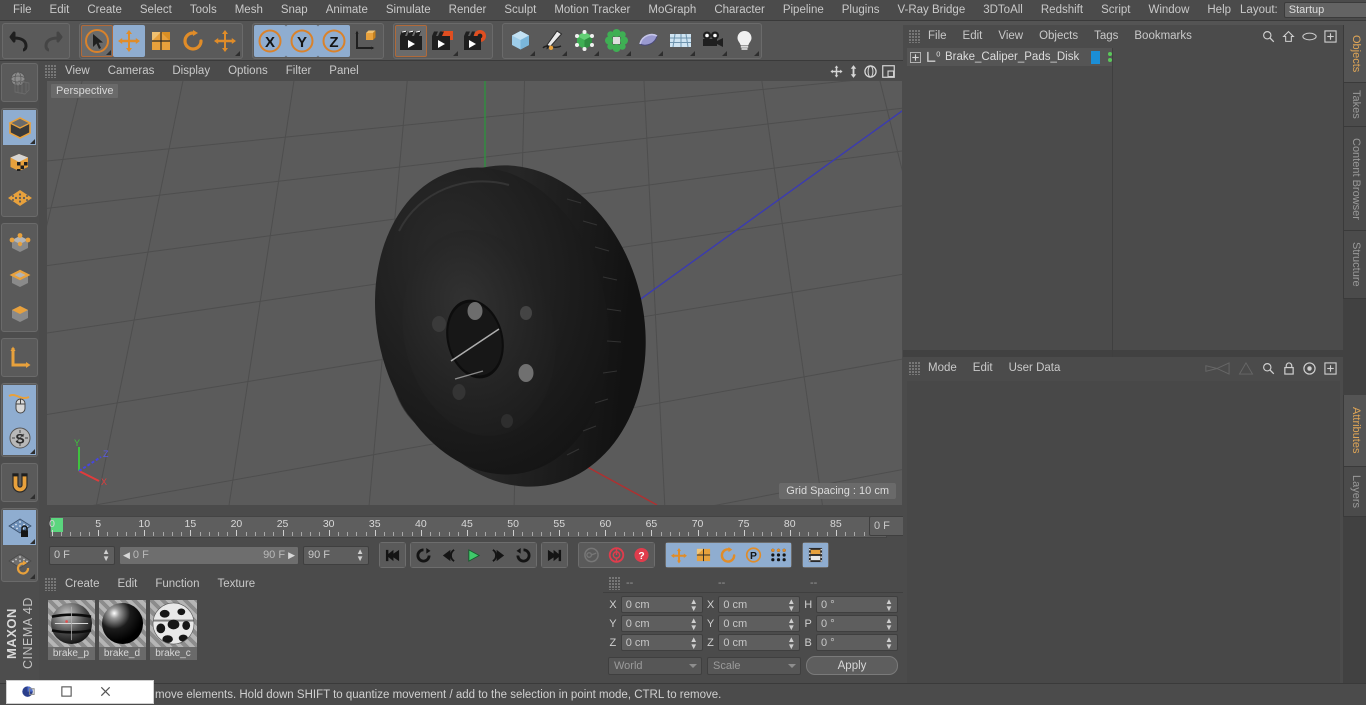  I want to click on workplane-rotate-button, so click(19, 562).